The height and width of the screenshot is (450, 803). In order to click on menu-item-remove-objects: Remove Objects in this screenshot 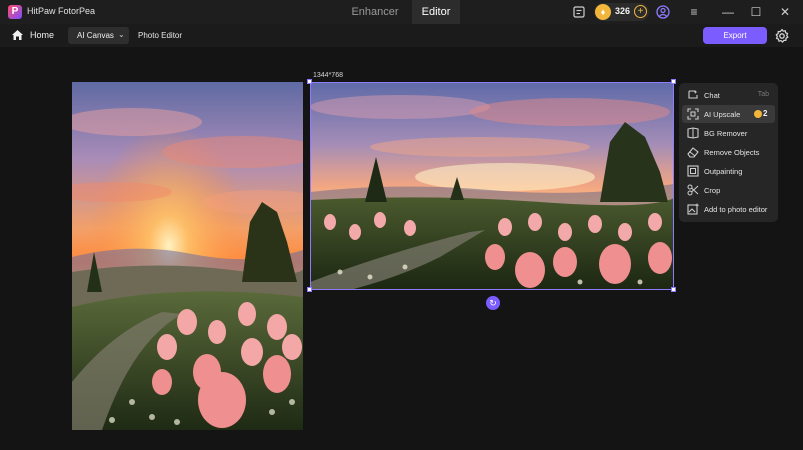, I will do `click(728, 152)`.